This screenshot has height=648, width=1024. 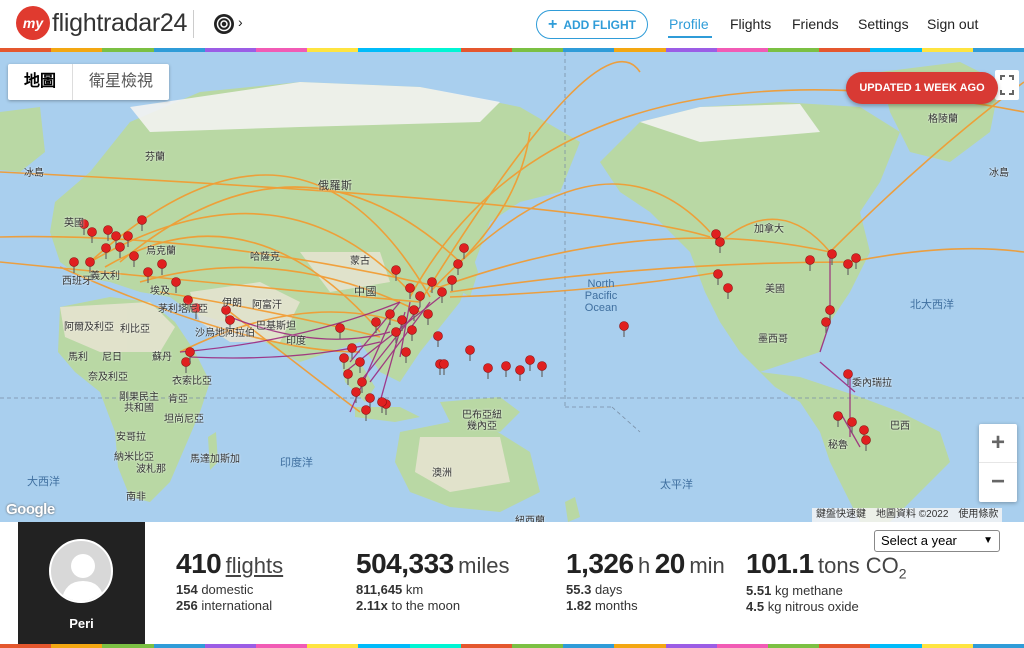 I want to click on map-label-finland: 芬蘭, so click(x=155, y=157).